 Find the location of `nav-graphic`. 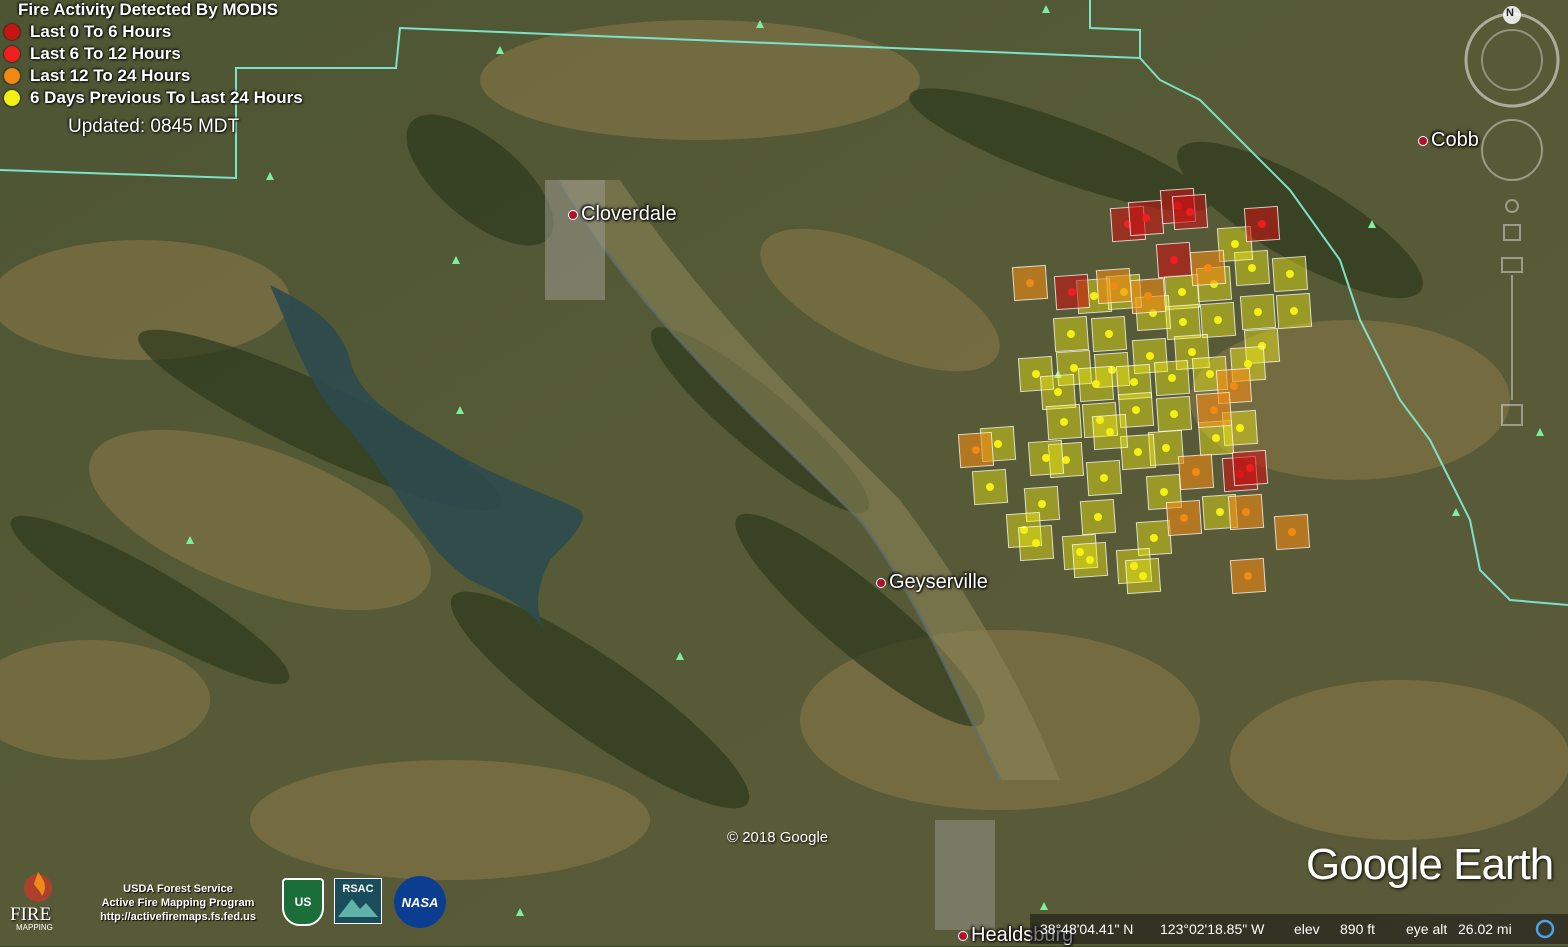

nav-graphic is located at coordinates (1512, 216).